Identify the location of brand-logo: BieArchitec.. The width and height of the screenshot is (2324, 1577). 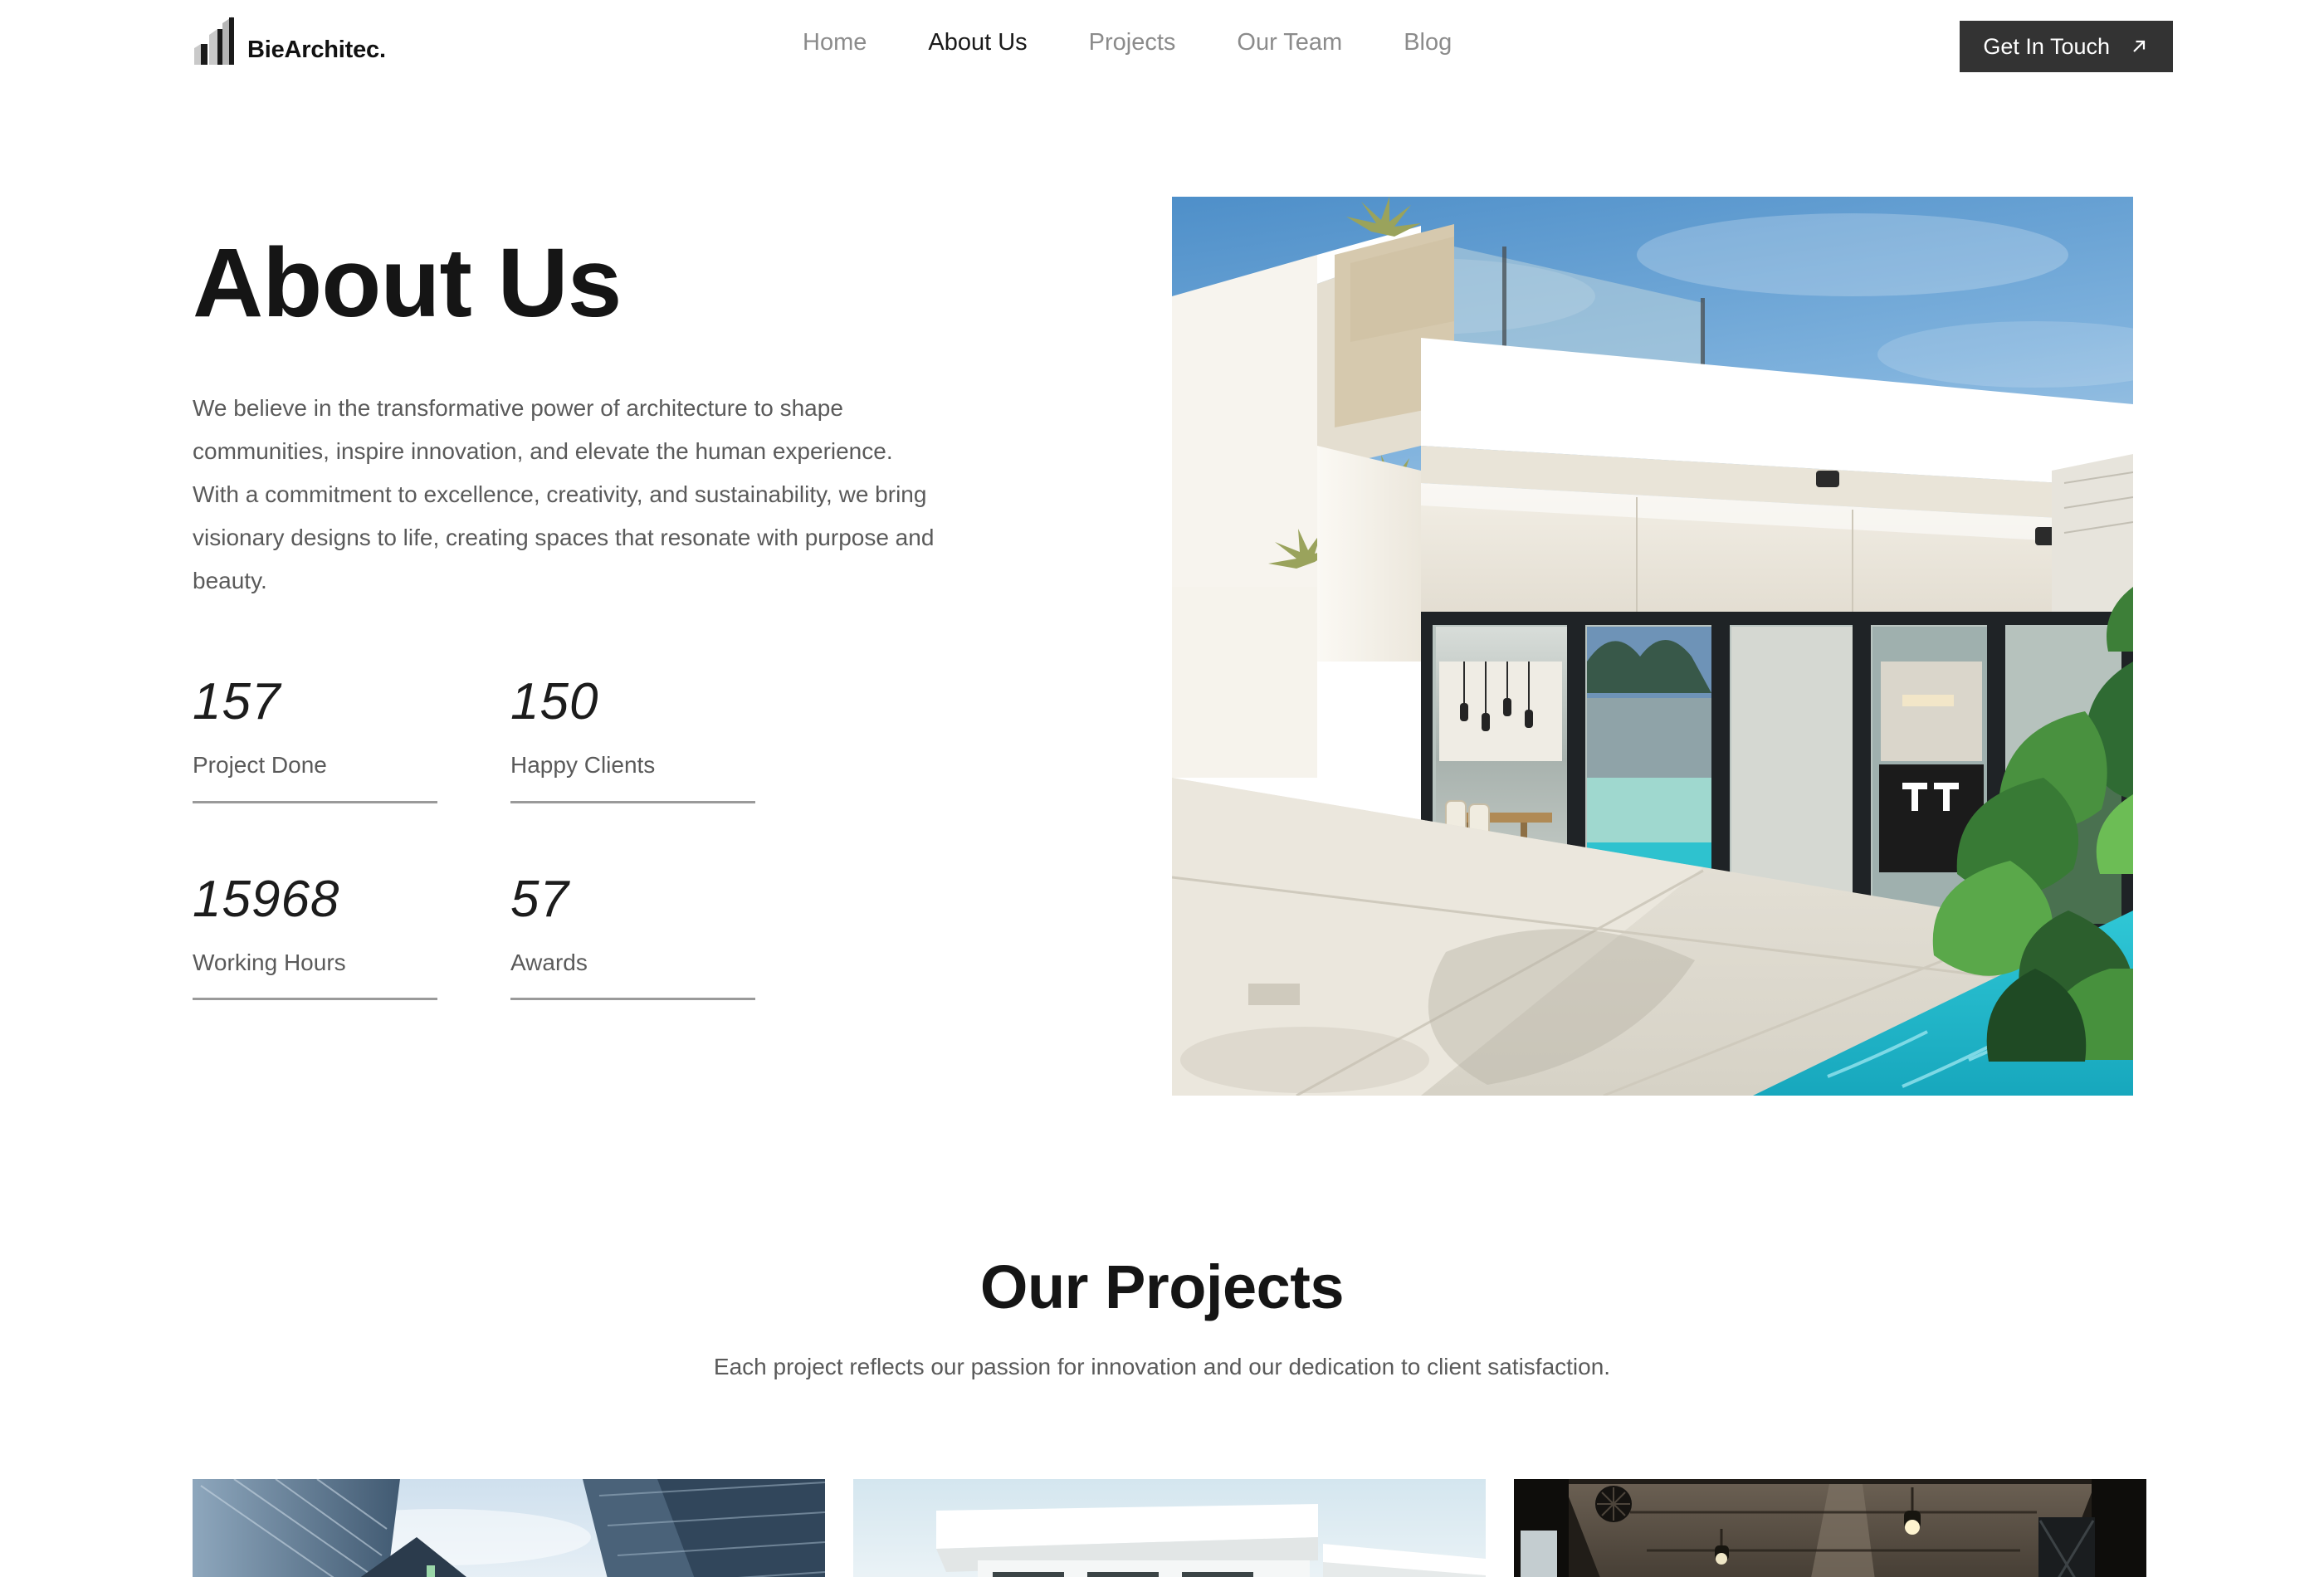
(289, 40).